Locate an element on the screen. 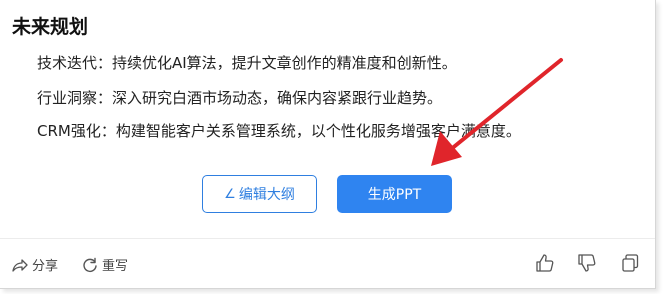 This screenshot has width=663, height=294. copy-icon is located at coordinates (630, 263).